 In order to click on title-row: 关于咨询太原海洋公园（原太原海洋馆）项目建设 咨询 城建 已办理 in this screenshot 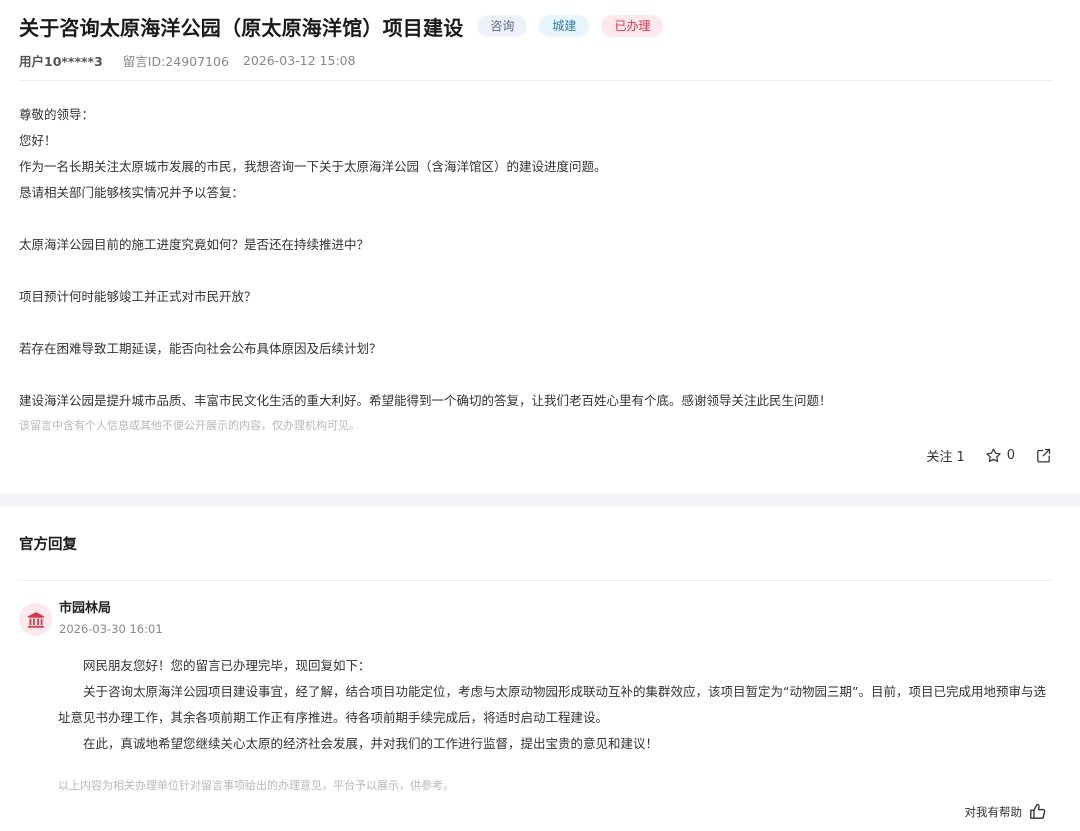, I will do `click(535, 26)`.